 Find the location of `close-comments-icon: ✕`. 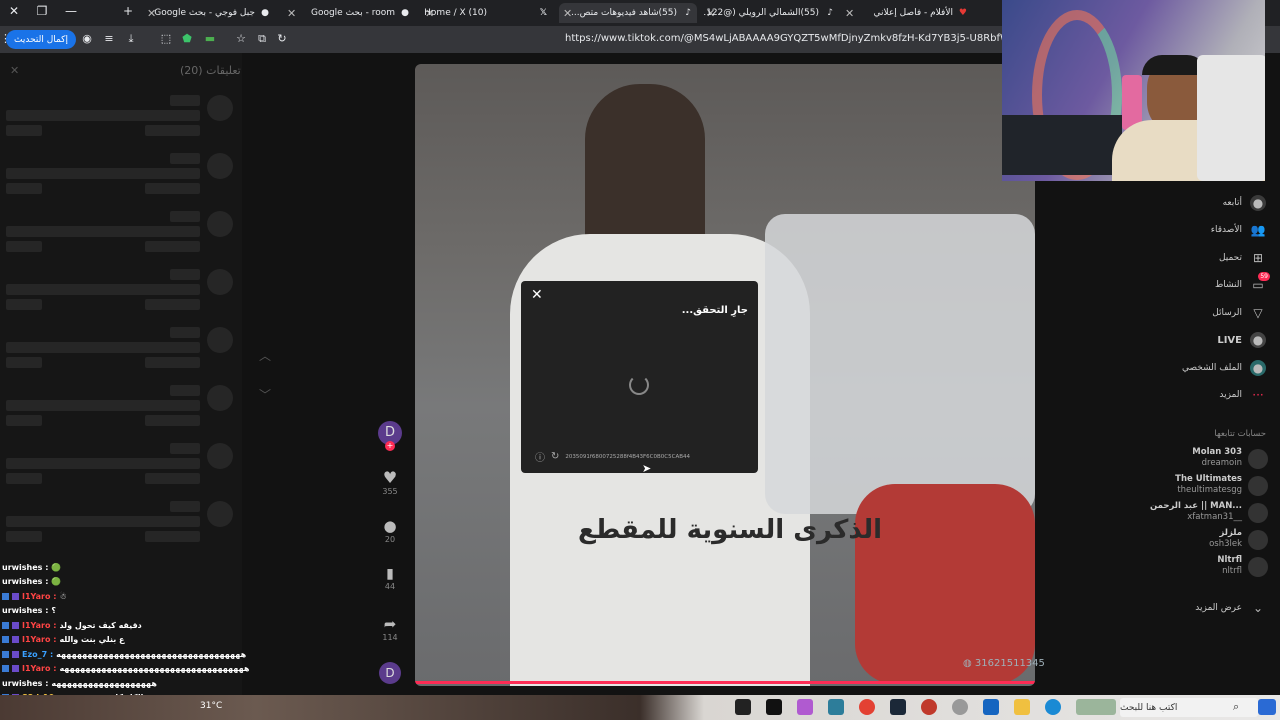

close-comments-icon: ✕ is located at coordinates (14, 70).